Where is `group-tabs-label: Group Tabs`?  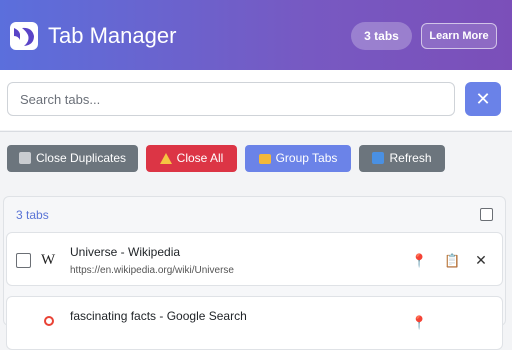
group-tabs-label: Group Tabs is located at coordinates (306, 158).